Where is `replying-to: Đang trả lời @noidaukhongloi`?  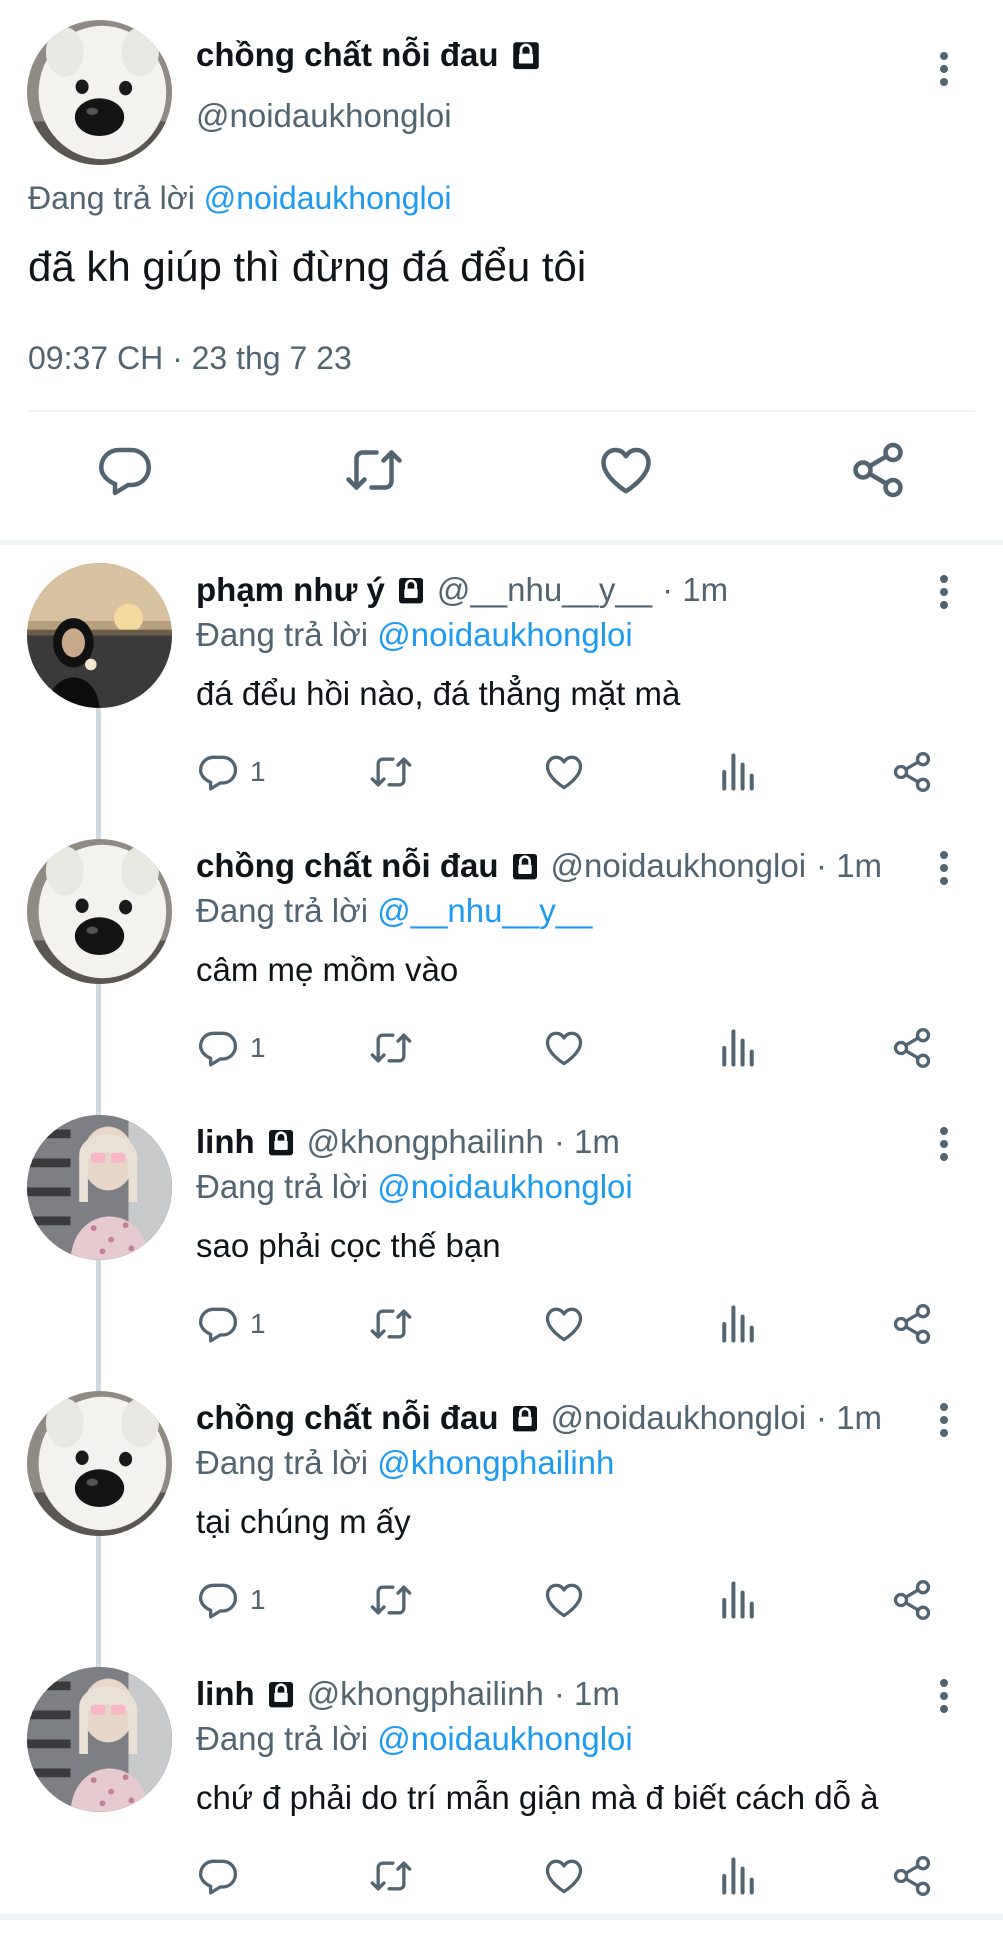
replying-to: Đang trả lời @noidaukhongloi is located at coordinates (414, 1739).